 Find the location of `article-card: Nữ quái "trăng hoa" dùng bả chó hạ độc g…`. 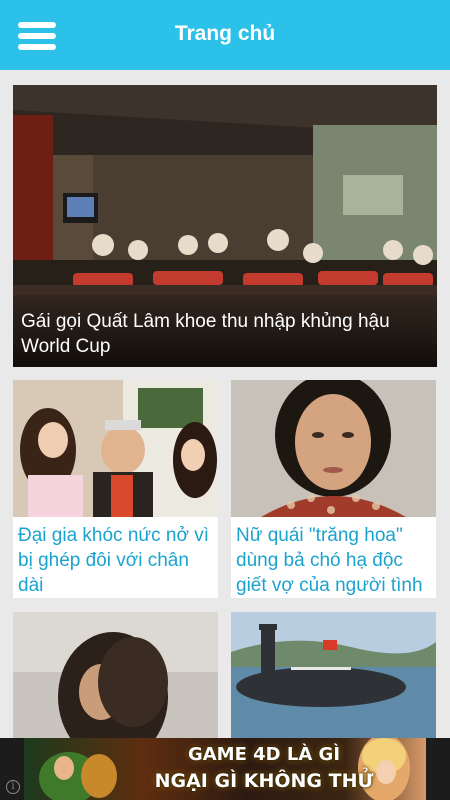

article-card: Nữ quái "trăng hoa" dùng bả chó hạ độc g… is located at coordinates (333, 489).